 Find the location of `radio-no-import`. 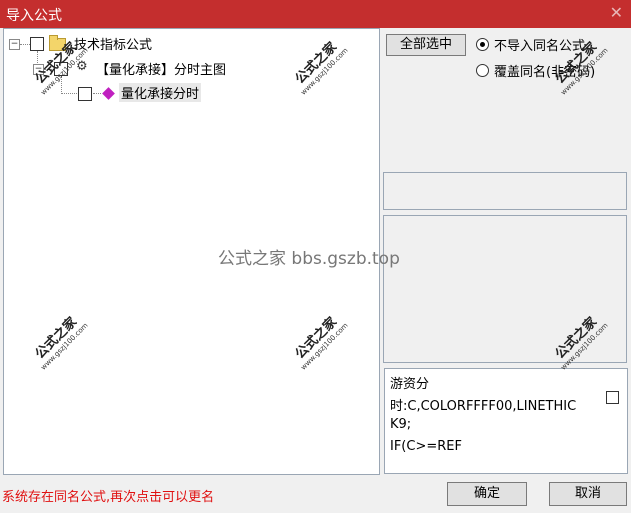

radio-no-import is located at coordinates (482, 44).